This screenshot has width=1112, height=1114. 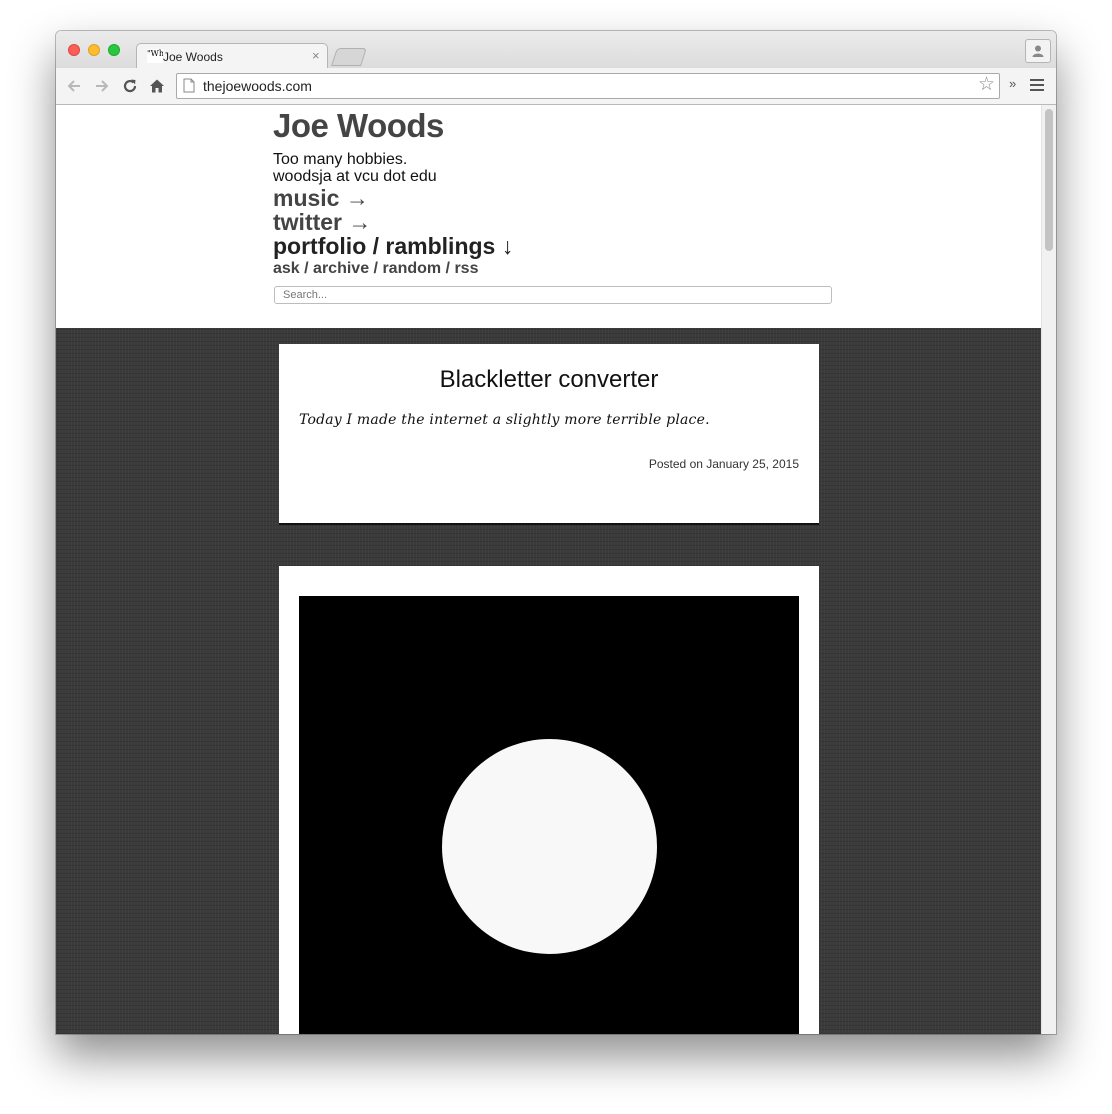 I want to click on favicon-icon: "Wh, so click(x=155, y=56).